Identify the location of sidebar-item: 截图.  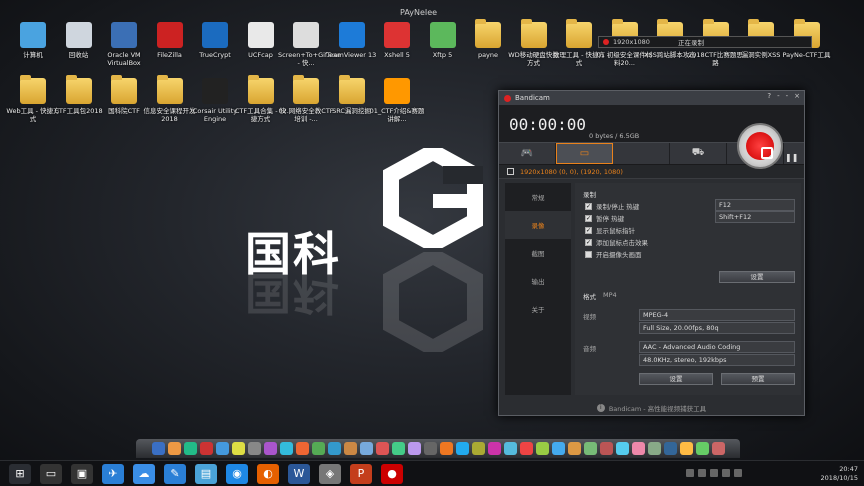
(538, 253).